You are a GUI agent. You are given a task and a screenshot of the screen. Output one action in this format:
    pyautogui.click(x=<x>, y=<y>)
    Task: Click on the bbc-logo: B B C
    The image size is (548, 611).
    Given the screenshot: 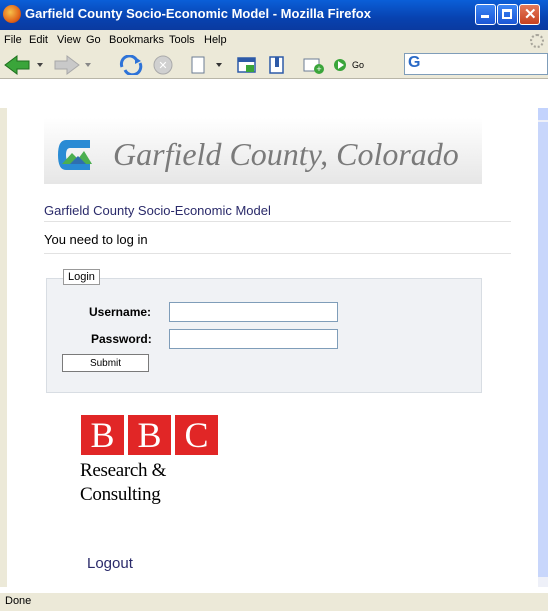 What is the action you would take?
    pyautogui.click(x=149, y=435)
    